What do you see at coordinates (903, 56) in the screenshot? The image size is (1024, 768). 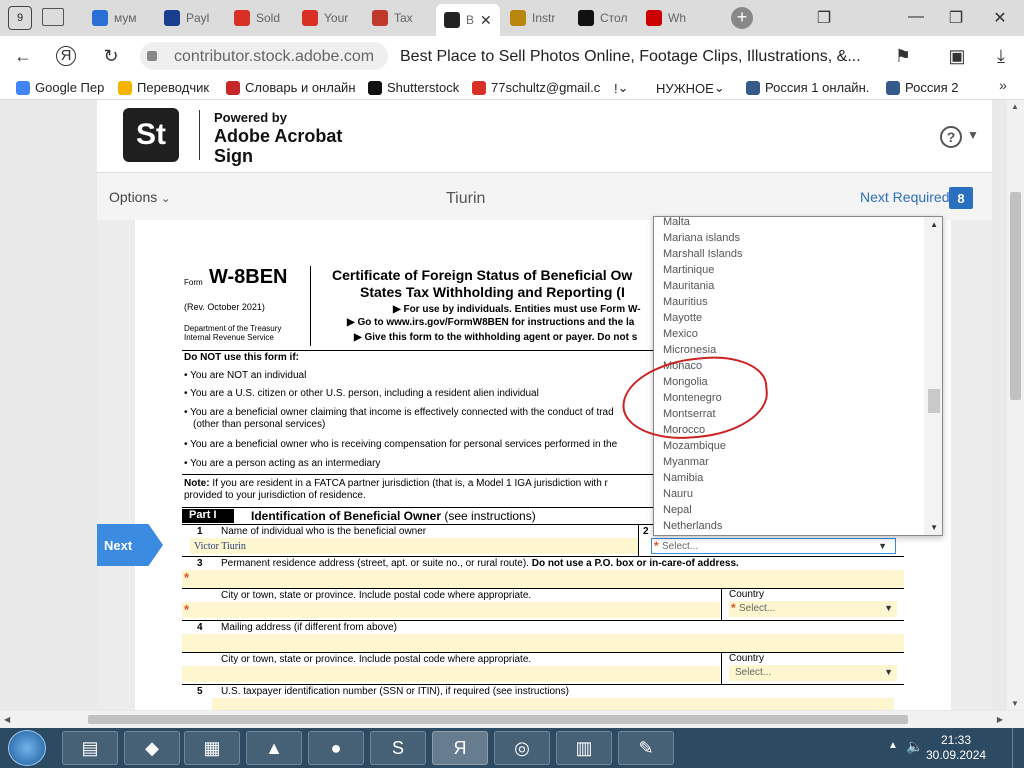 I see `bookmark-icon: ⚑` at bounding box center [903, 56].